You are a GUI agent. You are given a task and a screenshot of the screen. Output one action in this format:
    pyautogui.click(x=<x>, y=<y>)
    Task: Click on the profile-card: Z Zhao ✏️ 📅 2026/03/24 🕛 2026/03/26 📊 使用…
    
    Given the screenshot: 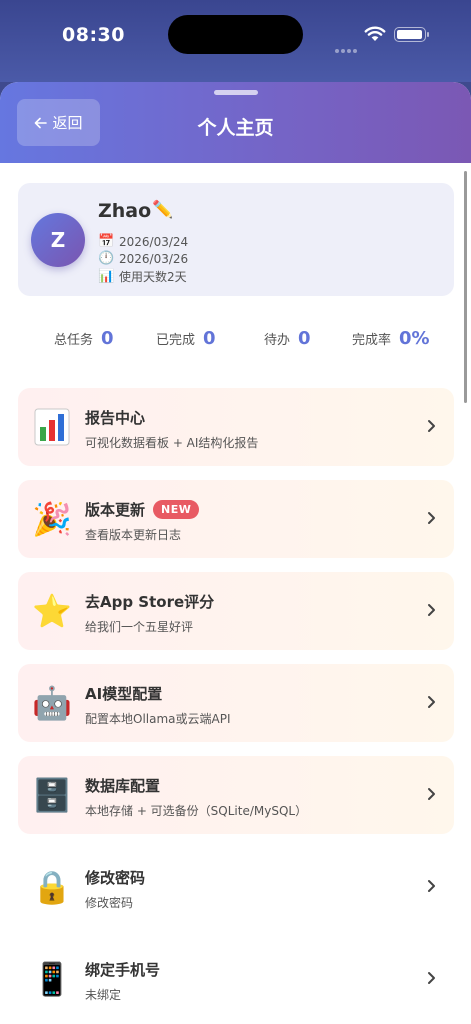 What is the action you would take?
    pyautogui.click(x=236, y=239)
    